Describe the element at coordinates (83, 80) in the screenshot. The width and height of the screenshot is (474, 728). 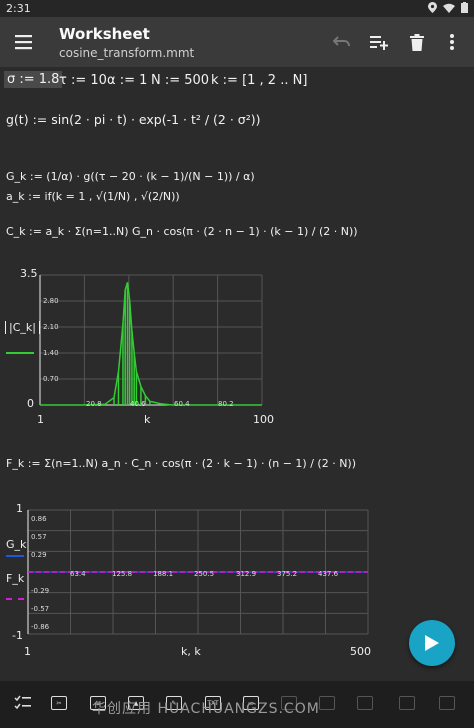
I see `param-tau: τ := 10` at that location.